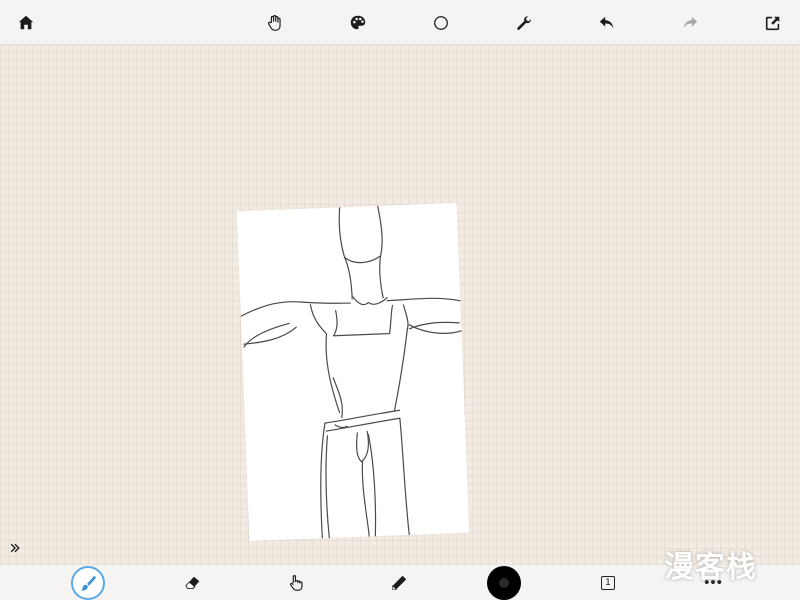  I want to click on smudge-tool-button, so click(296, 583).